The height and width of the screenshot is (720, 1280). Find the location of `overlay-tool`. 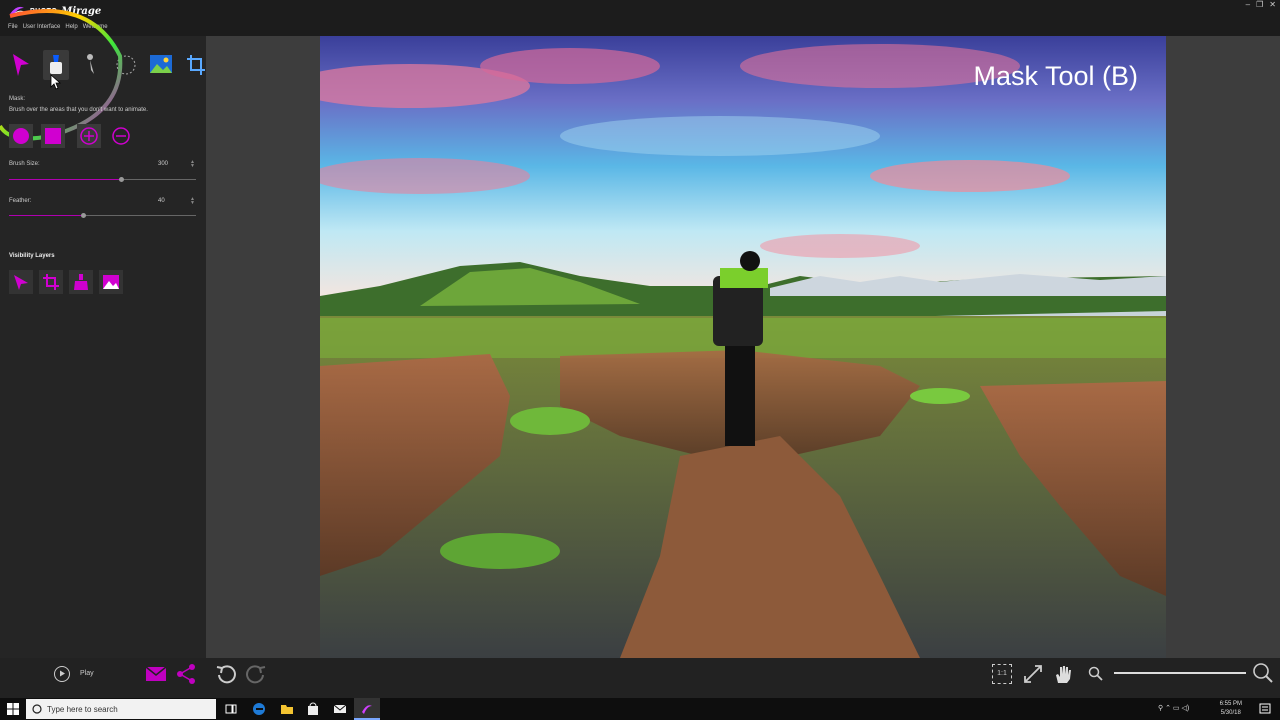

overlay-tool is located at coordinates (161, 65).